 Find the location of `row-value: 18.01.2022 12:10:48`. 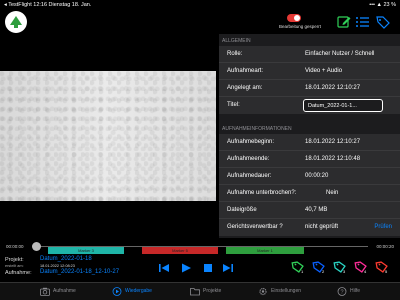

row-value: 18.01.2022 12:10:48 is located at coordinates (333, 159).